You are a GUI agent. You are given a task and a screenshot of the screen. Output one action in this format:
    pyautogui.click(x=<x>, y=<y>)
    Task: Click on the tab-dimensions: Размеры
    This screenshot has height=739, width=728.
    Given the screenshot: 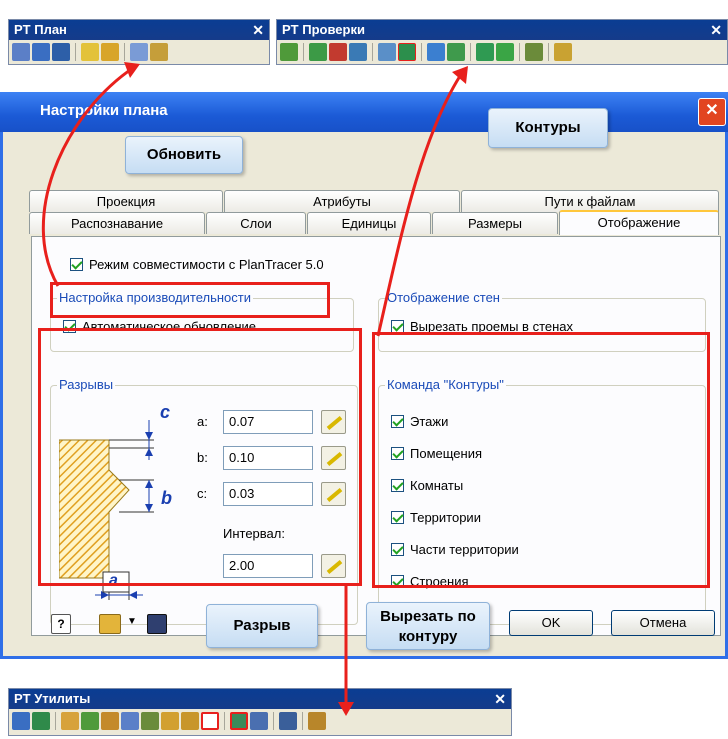 What is the action you would take?
    pyautogui.click(x=495, y=223)
    